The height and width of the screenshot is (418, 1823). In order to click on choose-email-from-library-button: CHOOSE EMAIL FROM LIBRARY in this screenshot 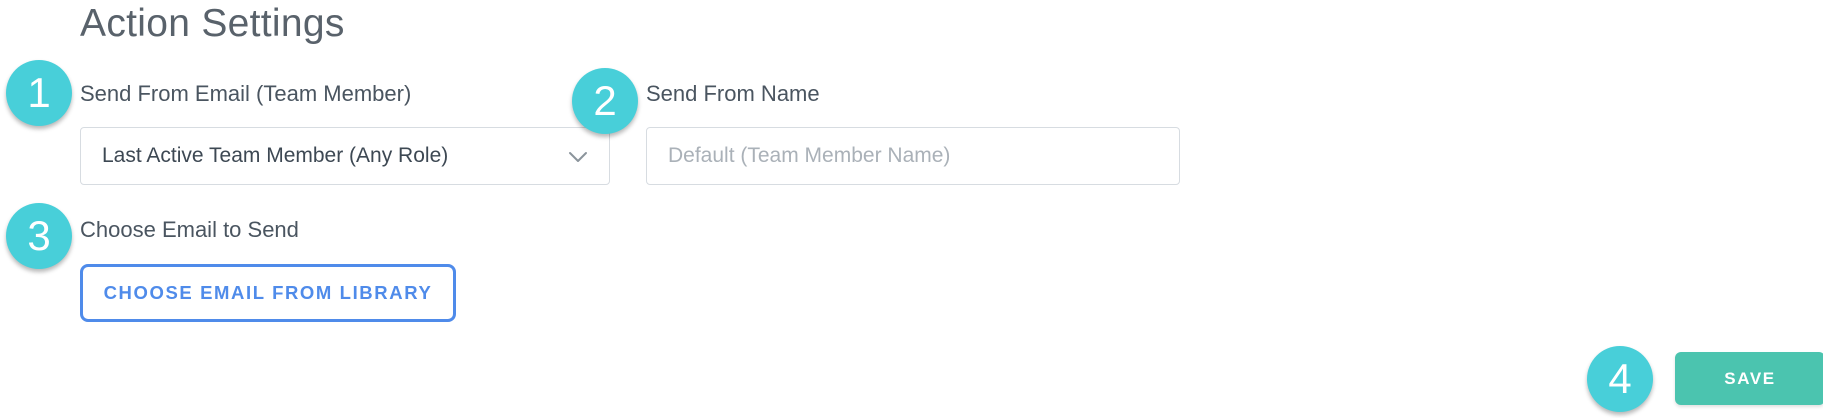, I will do `click(268, 293)`.